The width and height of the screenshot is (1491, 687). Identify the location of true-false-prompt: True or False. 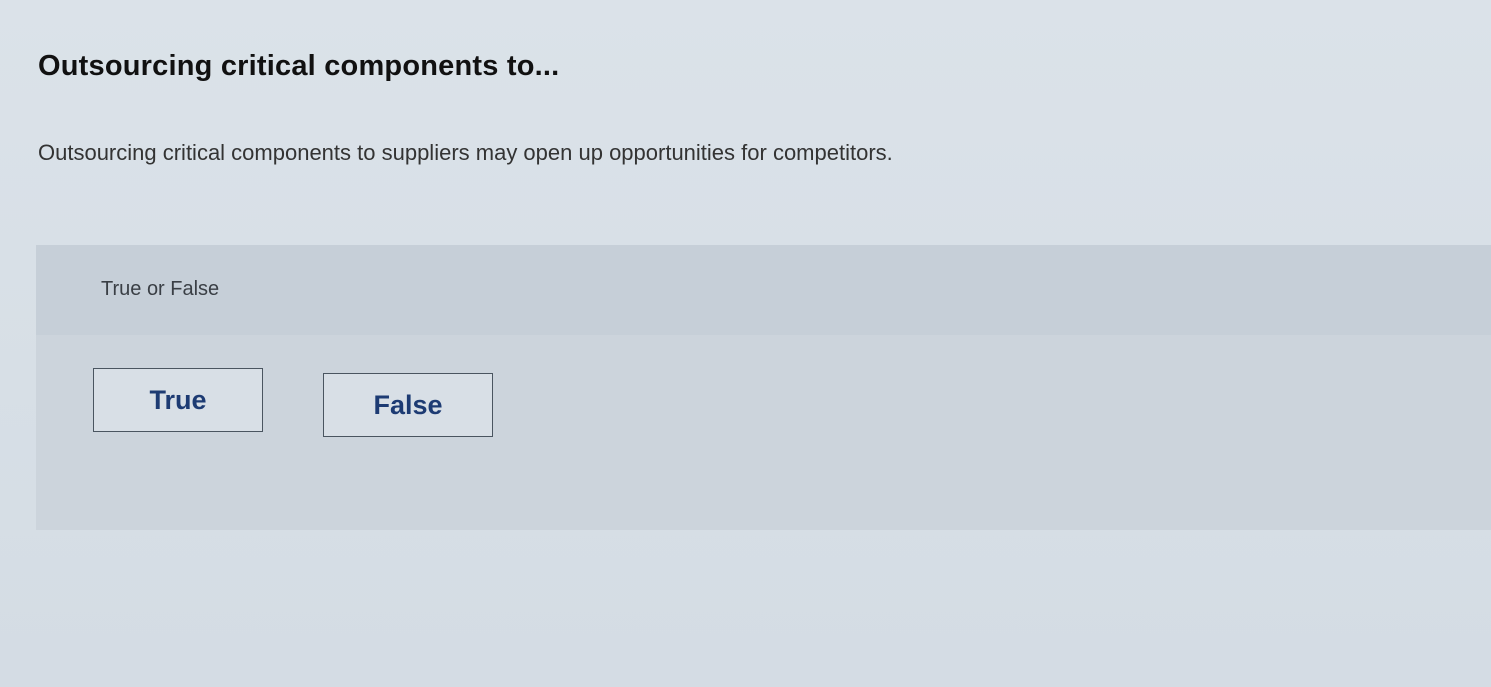
(160, 289).